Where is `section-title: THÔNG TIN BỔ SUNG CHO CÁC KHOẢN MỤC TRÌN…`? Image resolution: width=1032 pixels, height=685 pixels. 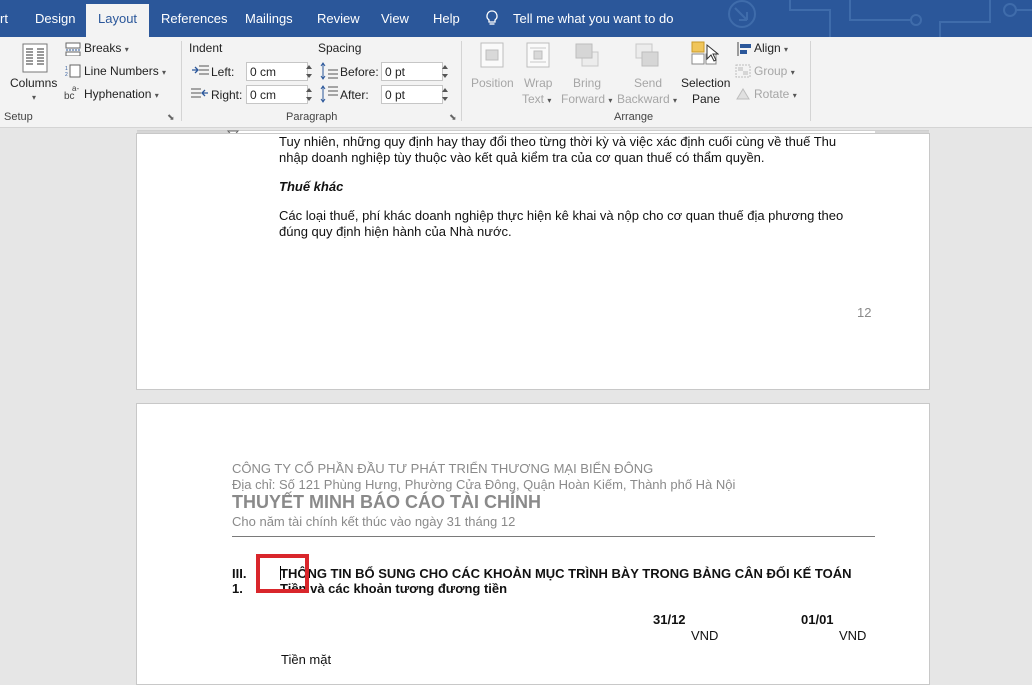
section-title: THÔNG TIN BỔ SUNG CHO CÁC KHOẢN MỤC TRÌN… is located at coordinates (566, 573).